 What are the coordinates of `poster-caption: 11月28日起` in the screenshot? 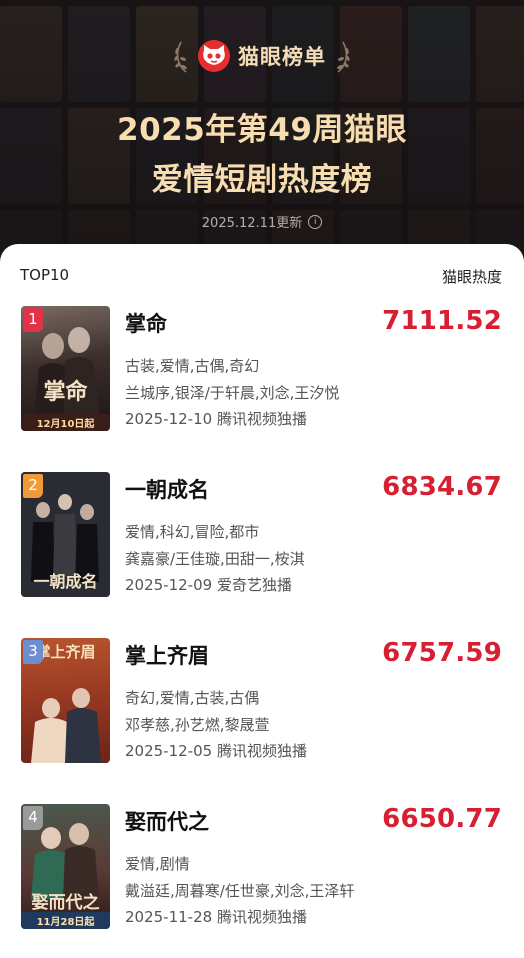 It's located at (65, 920).